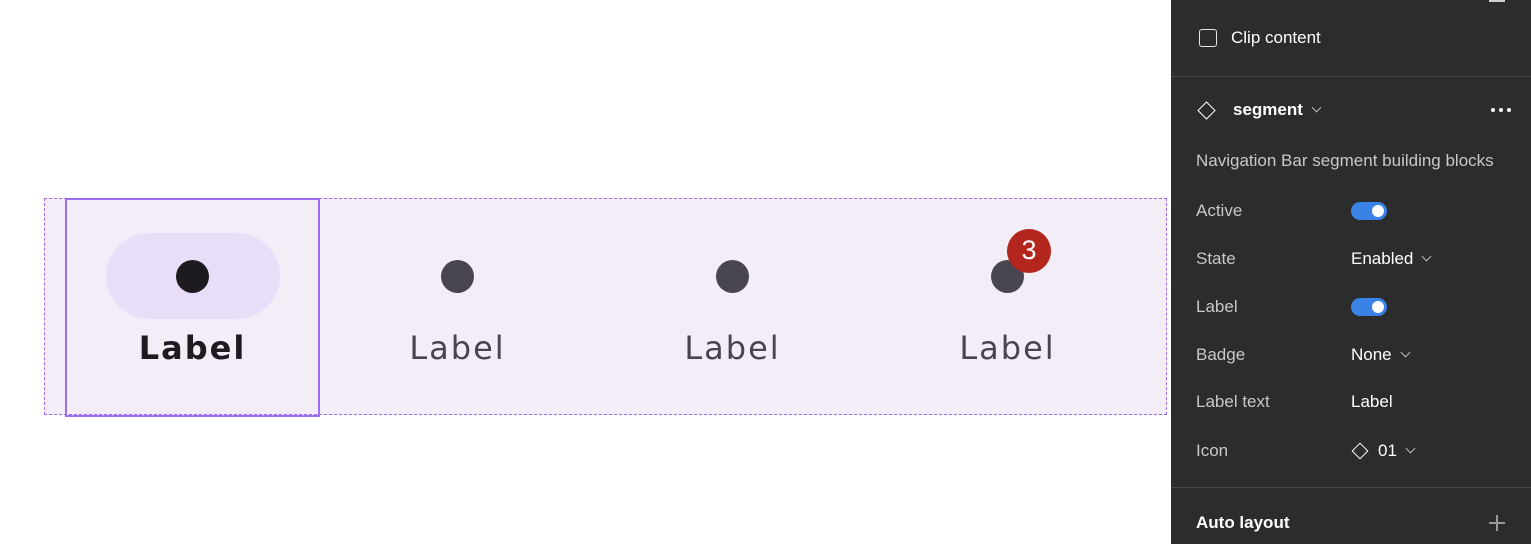  What do you see at coordinates (1354, 110) in the screenshot?
I see `component-header: segment` at bounding box center [1354, 110].